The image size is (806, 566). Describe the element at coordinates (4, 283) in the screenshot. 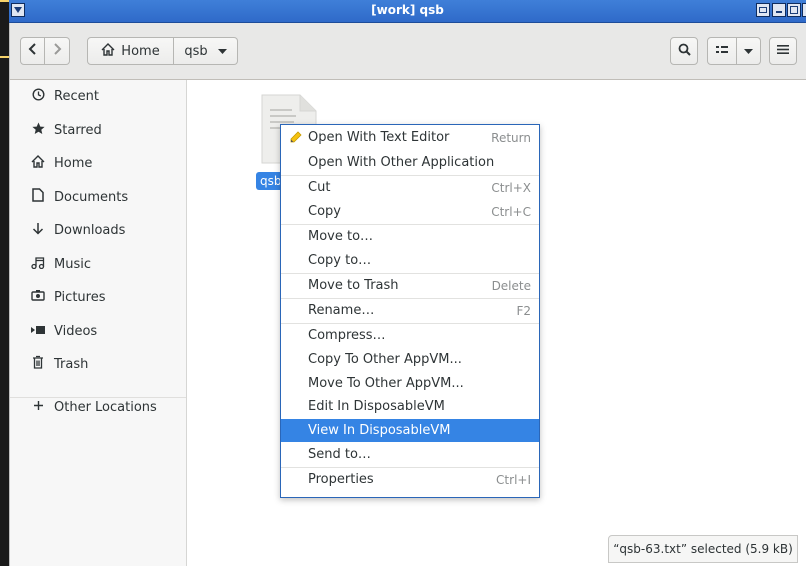

I see `window-edge` at that location.